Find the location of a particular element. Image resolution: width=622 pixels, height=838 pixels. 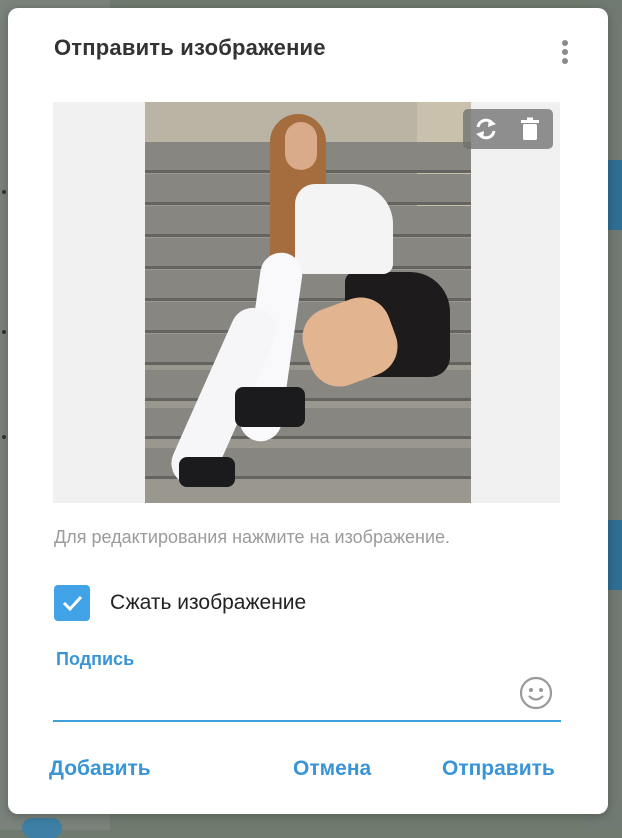

dialog-title: Отправить изображение is located at coordinates (190, 47).